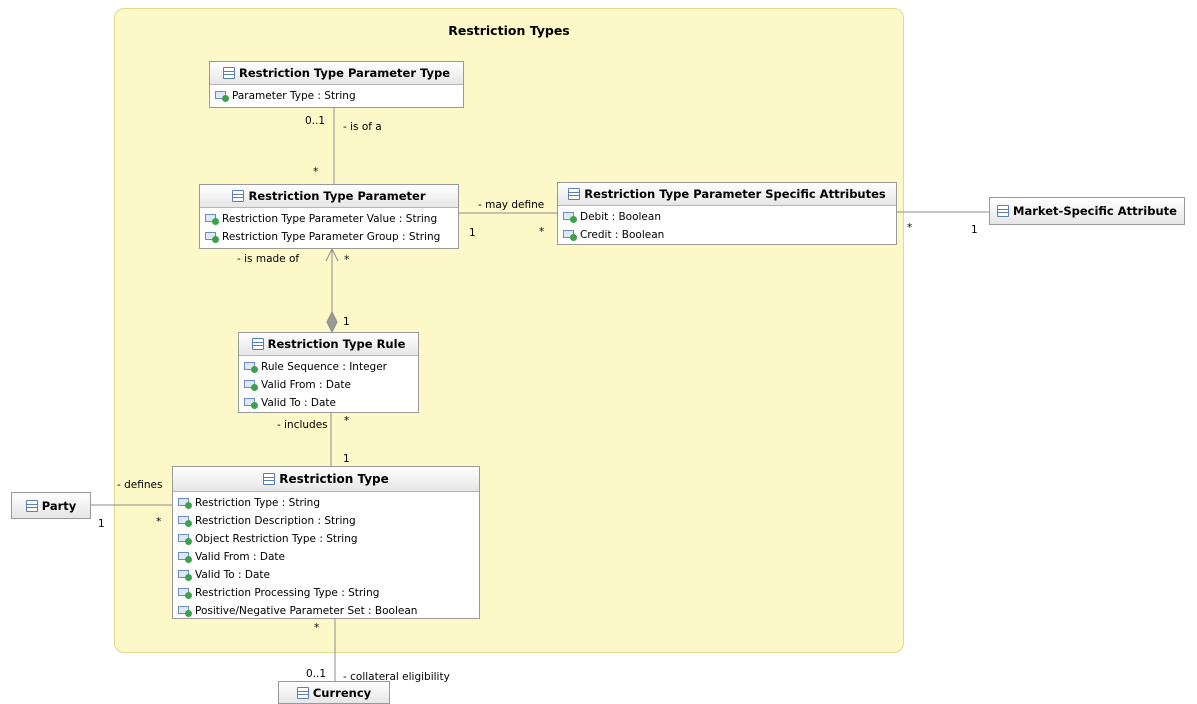  I want to click on label-collateral-eligibility: - collateral eligibility, so click(396, 677).